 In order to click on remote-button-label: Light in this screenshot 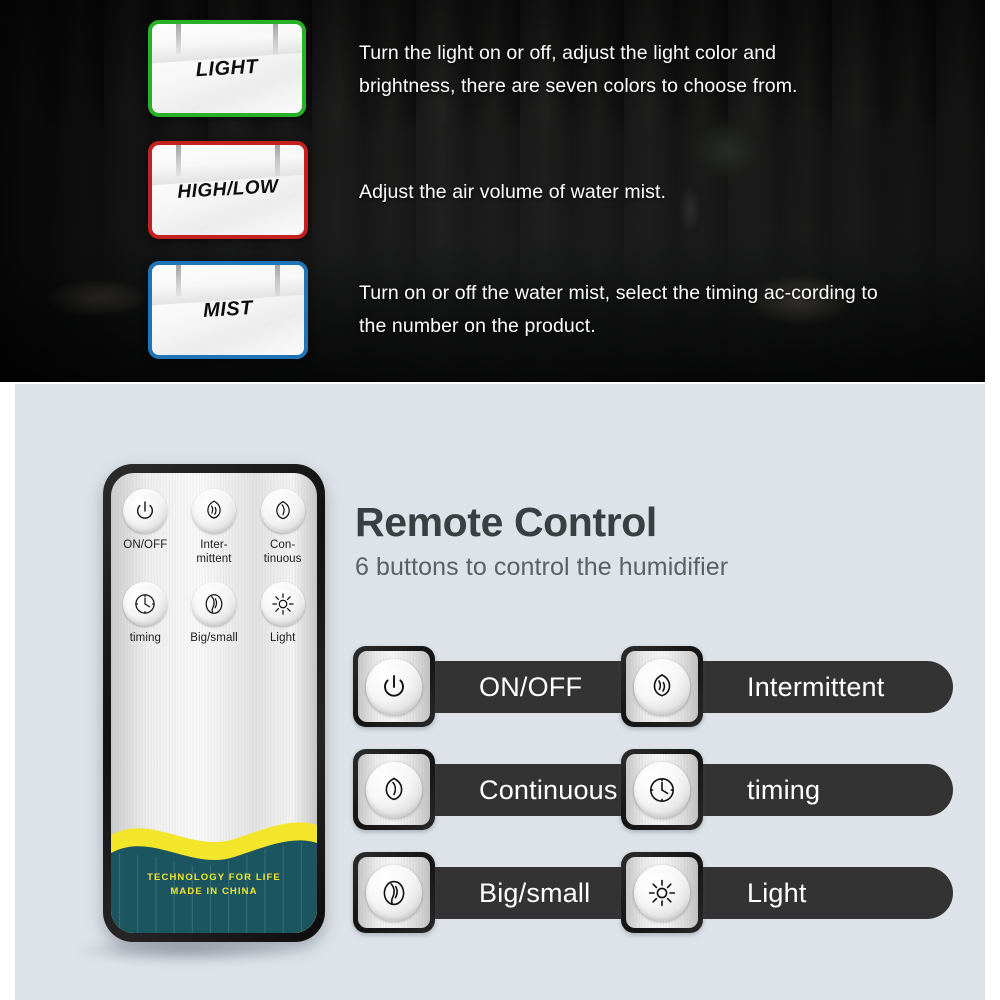, I will do `click(282, 638)`.